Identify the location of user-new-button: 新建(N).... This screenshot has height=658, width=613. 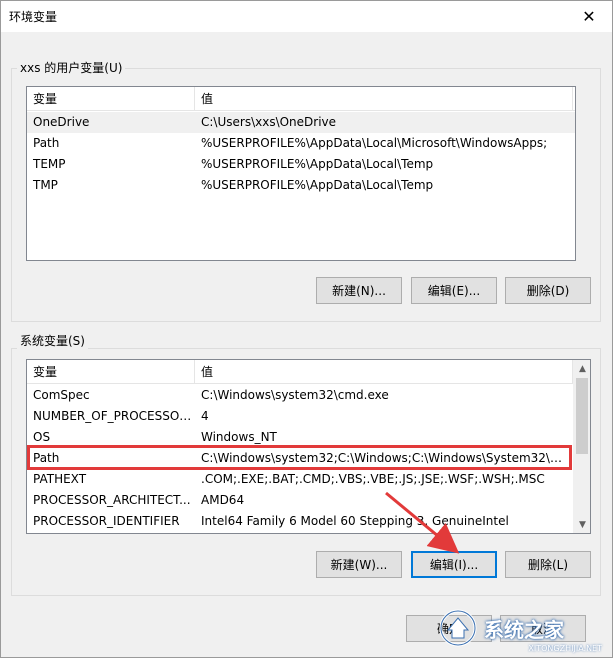
(359, 290).